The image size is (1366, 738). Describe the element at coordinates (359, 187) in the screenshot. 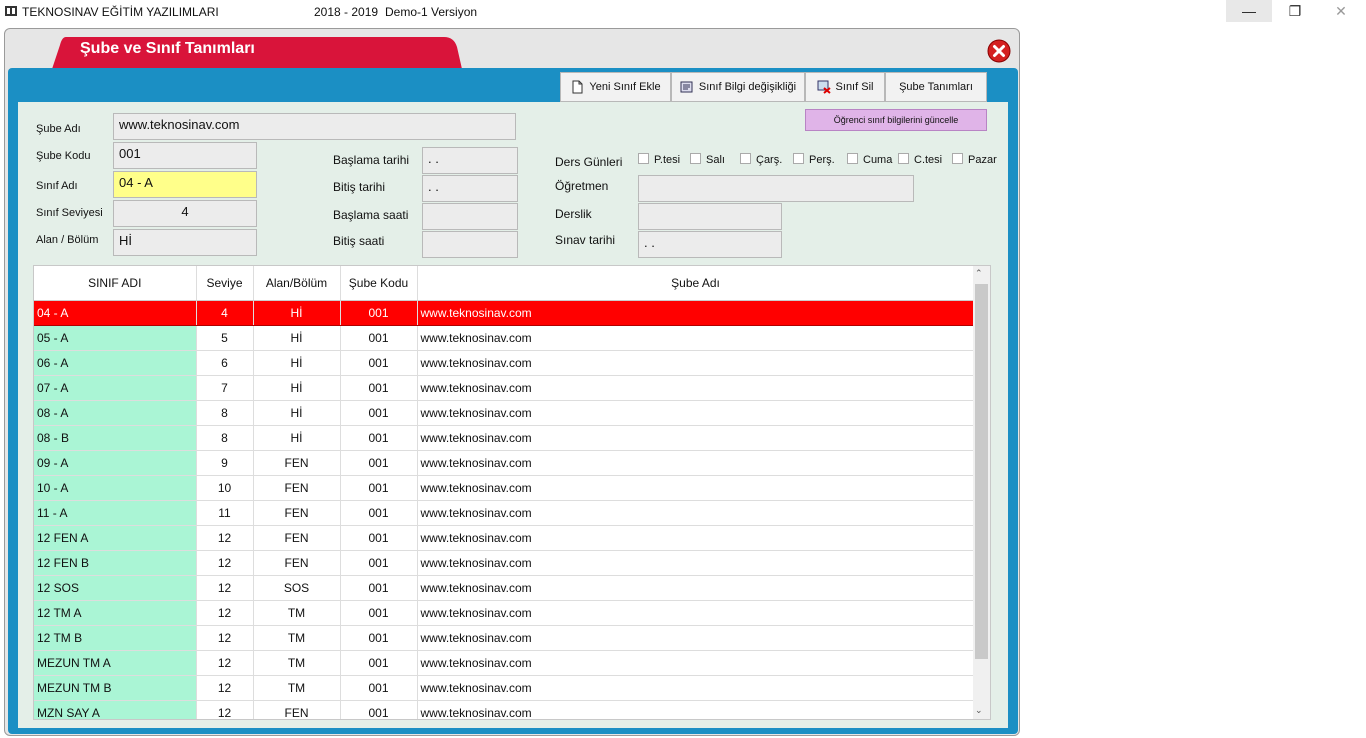

I see `end-date-label: Bitiş tarihi` at that location.